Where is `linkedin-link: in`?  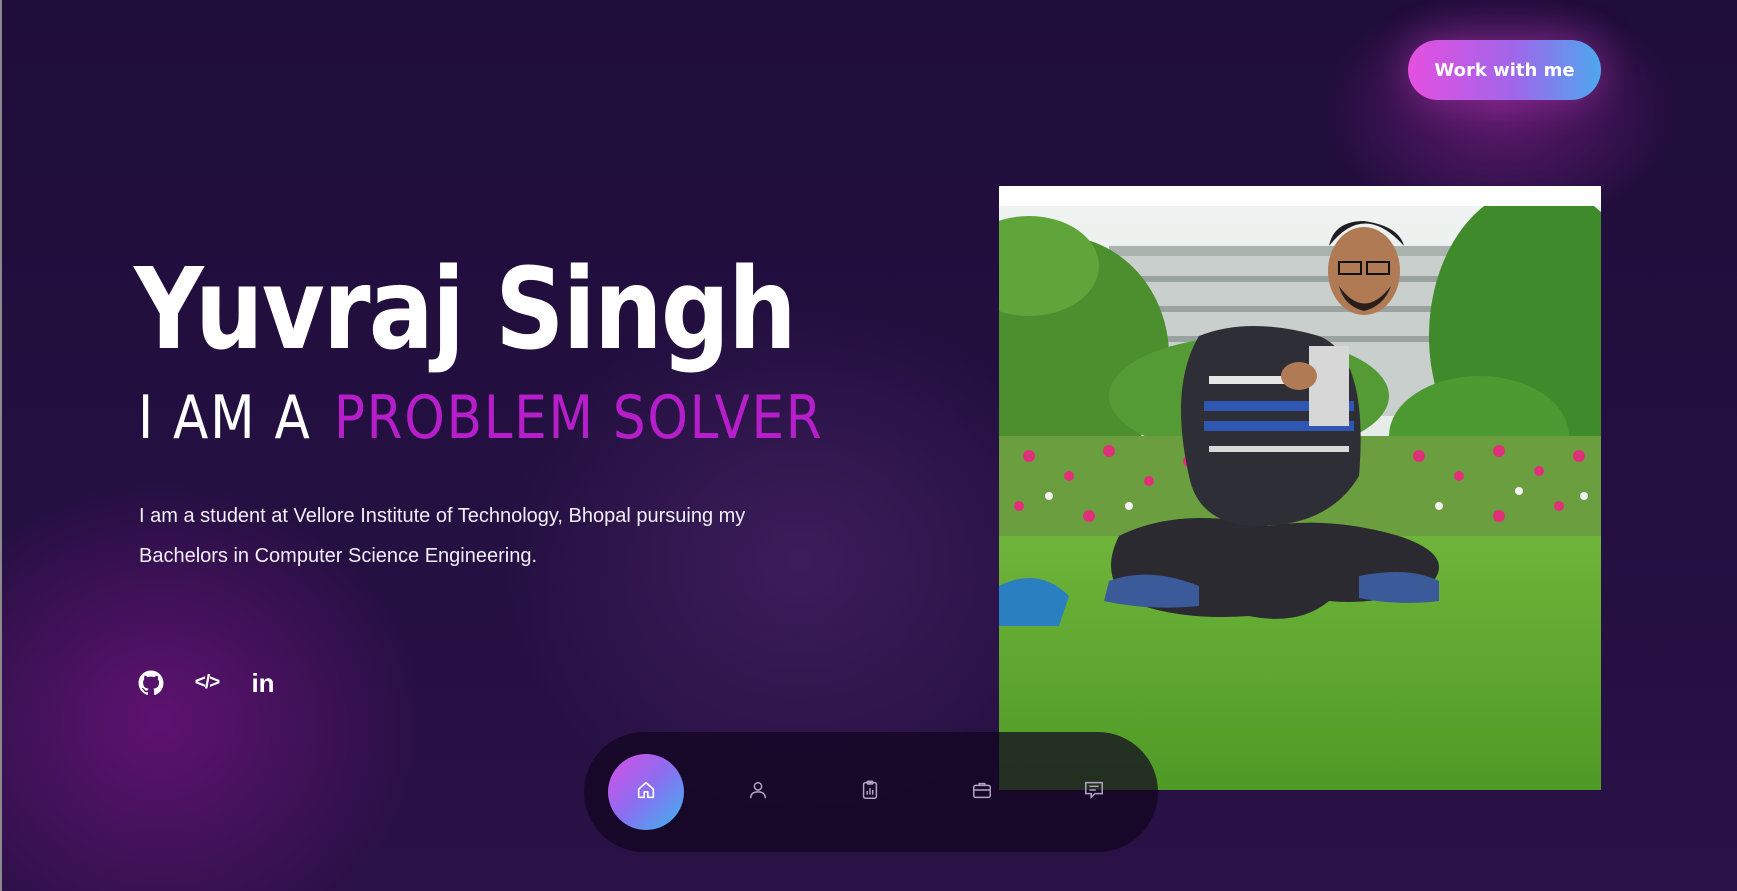 linkedin-link: in is located at coordinates (263, 682).